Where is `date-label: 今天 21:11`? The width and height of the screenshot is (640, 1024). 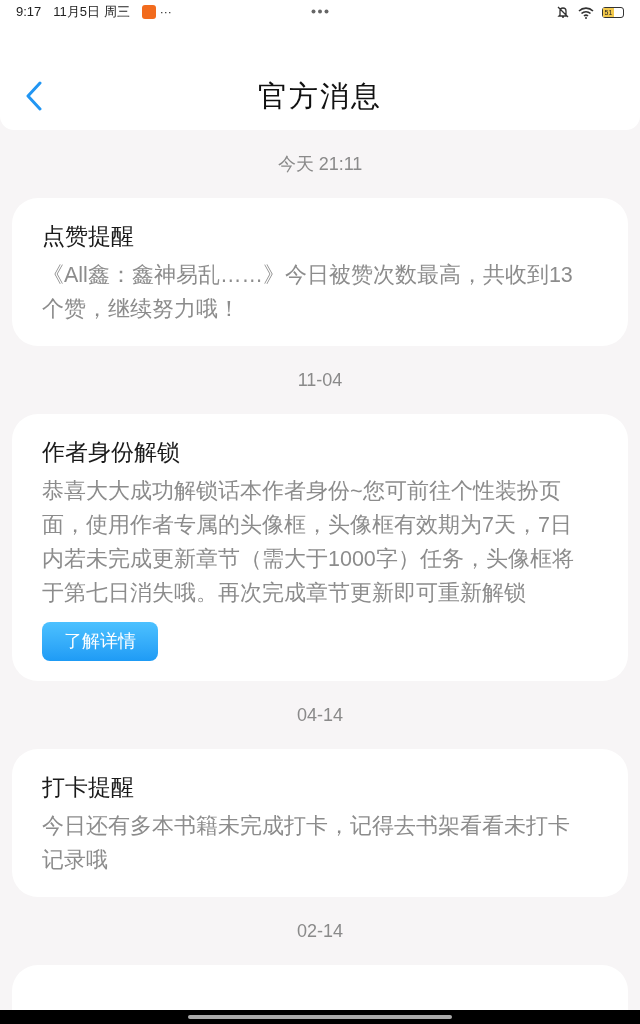
date-label: 今天 21:11 is located at coordinates (320, 164).